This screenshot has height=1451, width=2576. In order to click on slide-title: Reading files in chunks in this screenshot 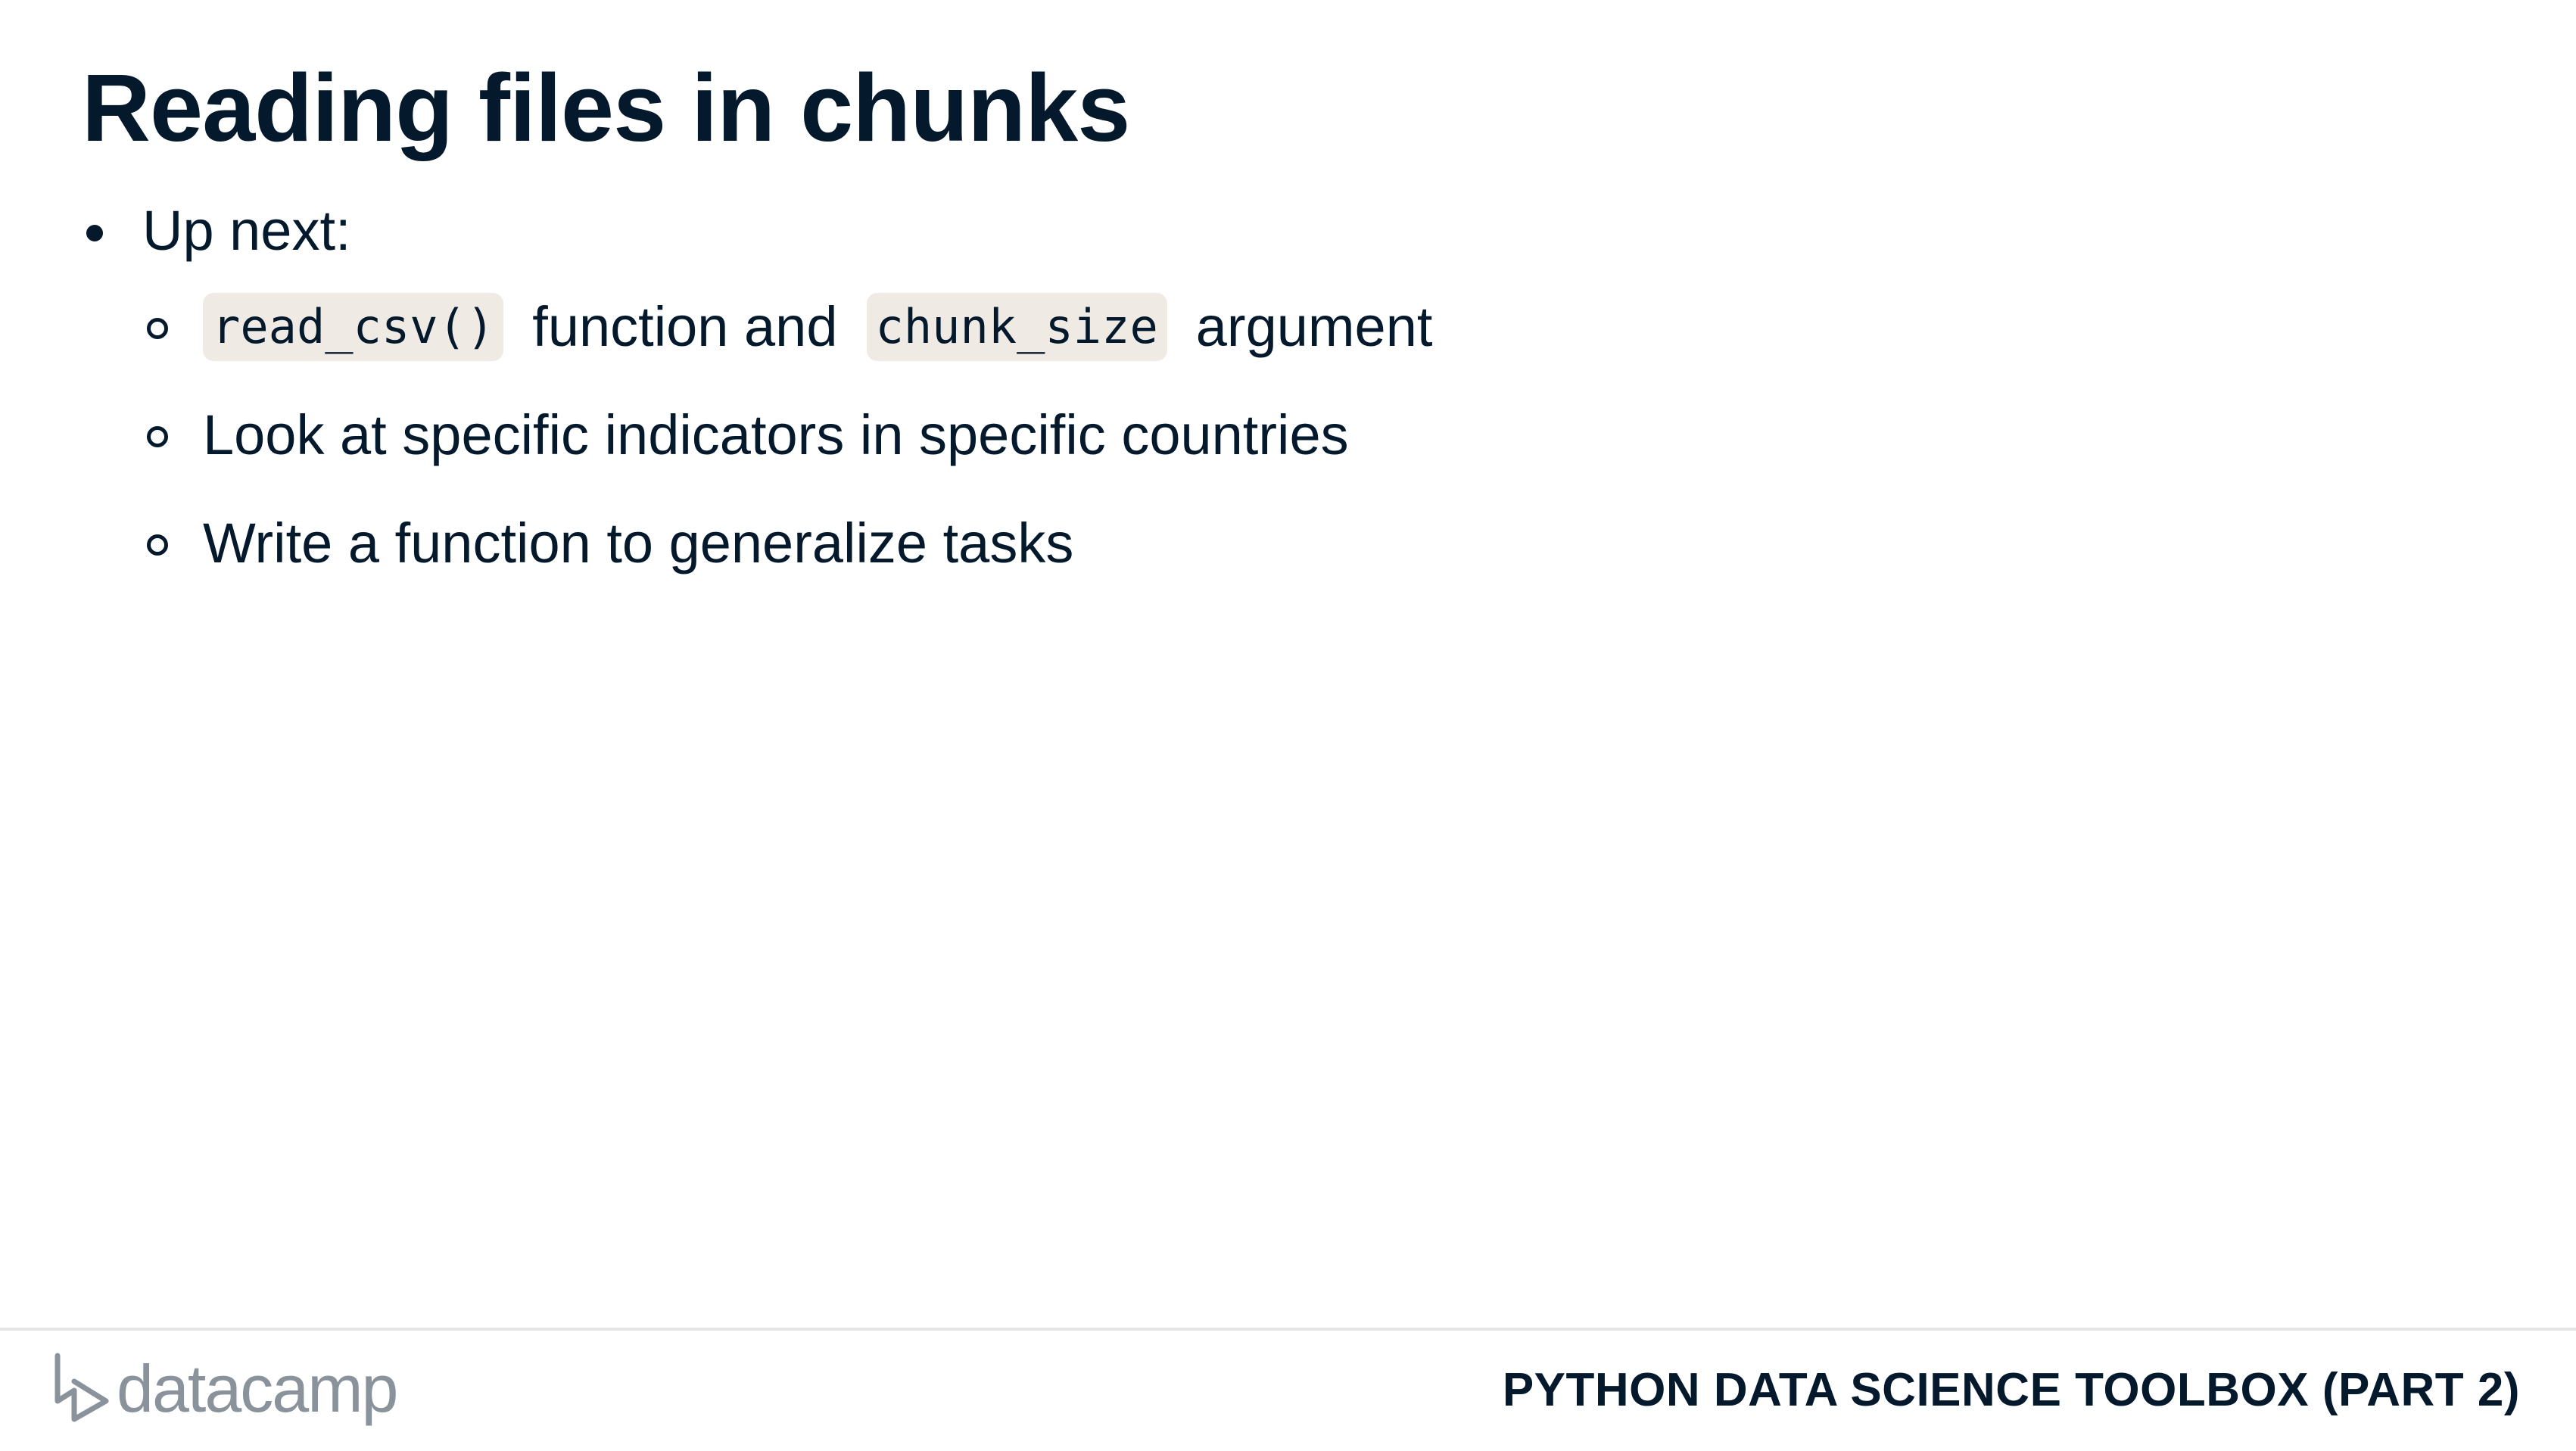, I will do `click(606, 108)`.